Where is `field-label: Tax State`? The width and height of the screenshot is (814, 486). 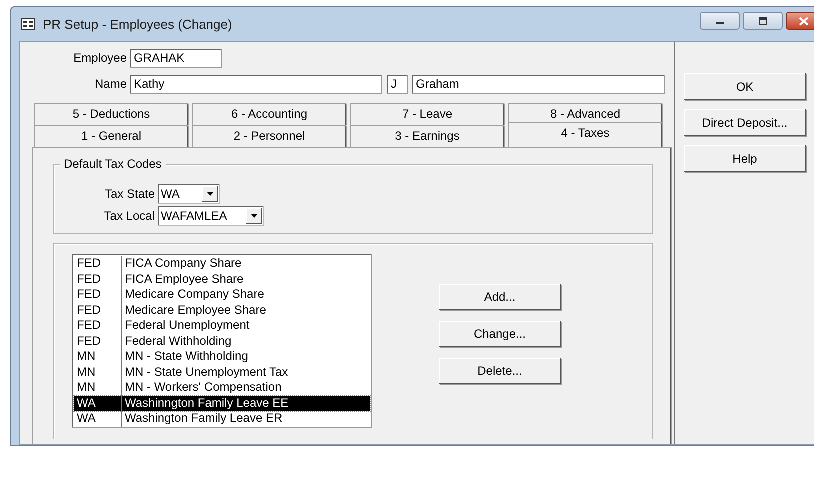 field-label: Tax State is located at coordinates (130, 194).